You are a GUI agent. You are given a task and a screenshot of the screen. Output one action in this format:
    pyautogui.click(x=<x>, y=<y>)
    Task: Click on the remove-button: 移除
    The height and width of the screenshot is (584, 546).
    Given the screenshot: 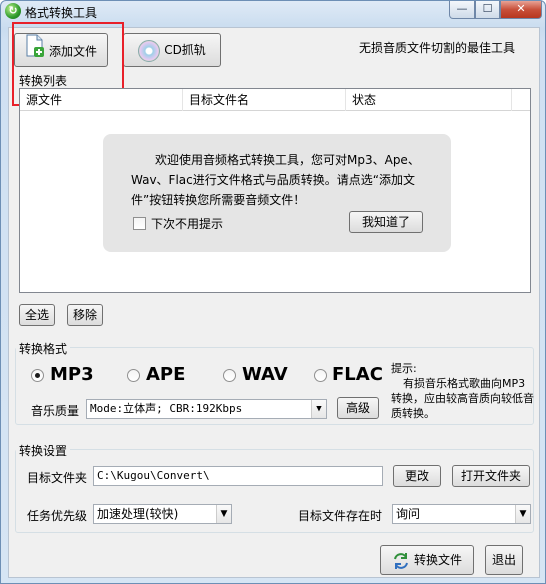 What is the action you would take?
    pyautogui.click(x=85, y=315)
    